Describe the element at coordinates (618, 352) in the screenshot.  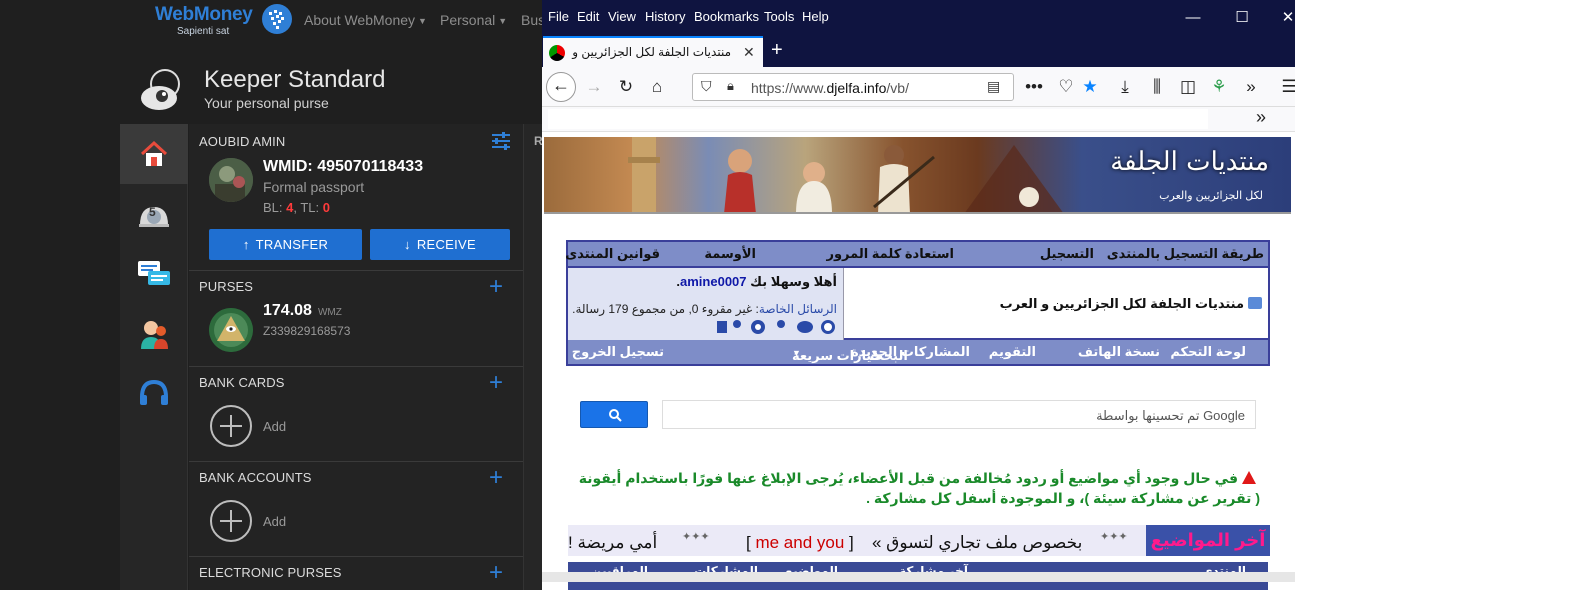
I see `nav-logout: تسجيل الخروج` at that location.